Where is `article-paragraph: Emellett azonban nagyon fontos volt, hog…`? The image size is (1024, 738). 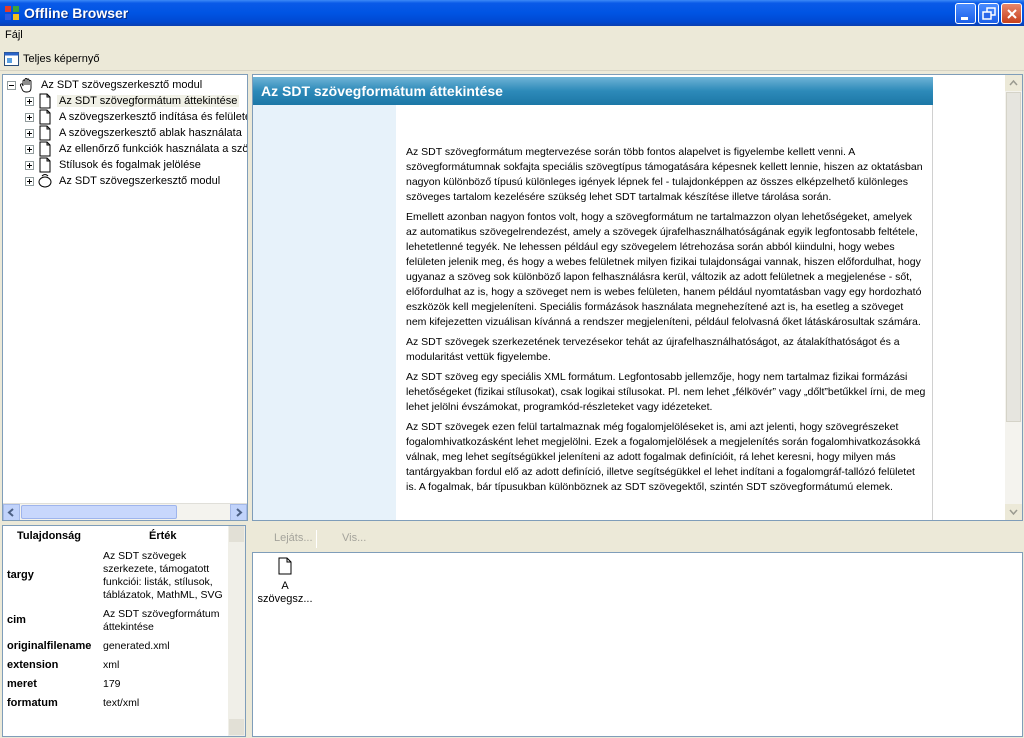
article-paragraph: Emellett azonban nagyon fontos volt, hog… is located at coordinates (664, 269).